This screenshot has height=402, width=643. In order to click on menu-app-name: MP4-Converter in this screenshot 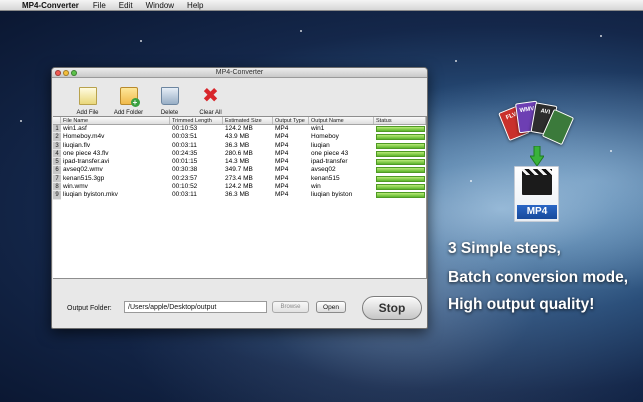, I will do `click(50, 5)`.